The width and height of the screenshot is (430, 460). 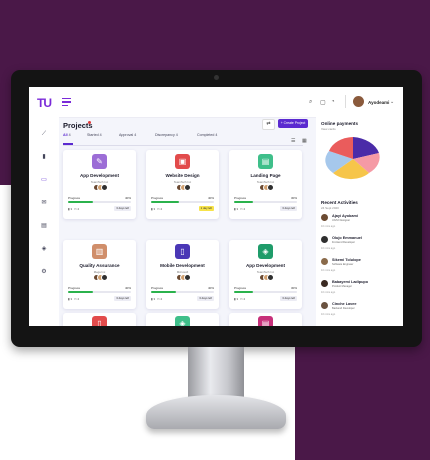 I want to click on browser-icon: ▣, so click(x=182, y=161).